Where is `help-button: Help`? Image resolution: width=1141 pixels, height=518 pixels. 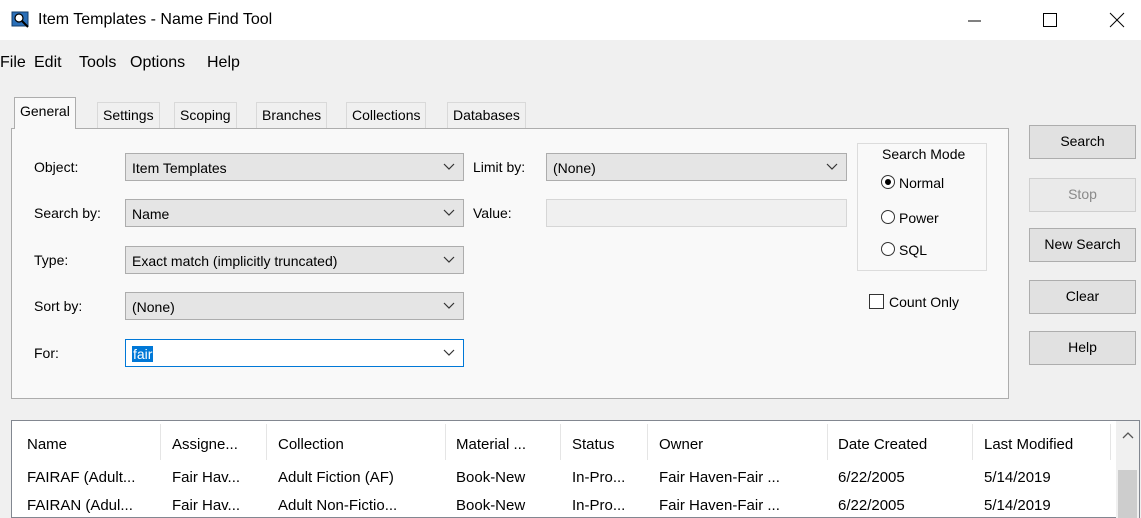 help-button: Help is located at coordinates (1082, 348).